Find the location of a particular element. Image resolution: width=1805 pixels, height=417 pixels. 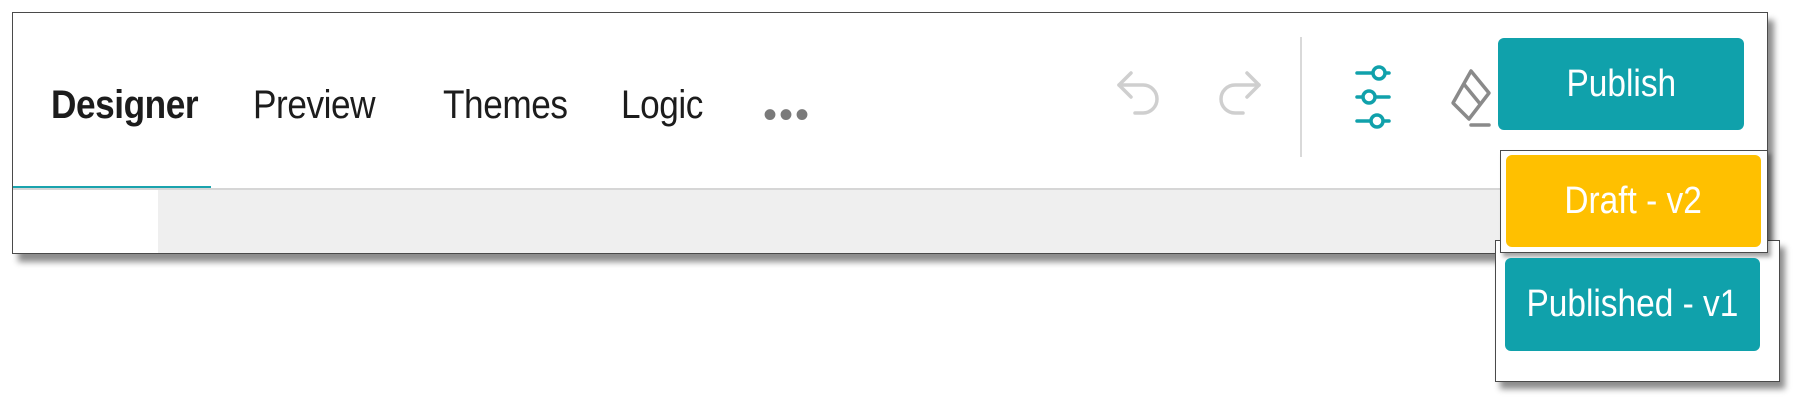

redo-icon is located at coordinates (1239, 97).